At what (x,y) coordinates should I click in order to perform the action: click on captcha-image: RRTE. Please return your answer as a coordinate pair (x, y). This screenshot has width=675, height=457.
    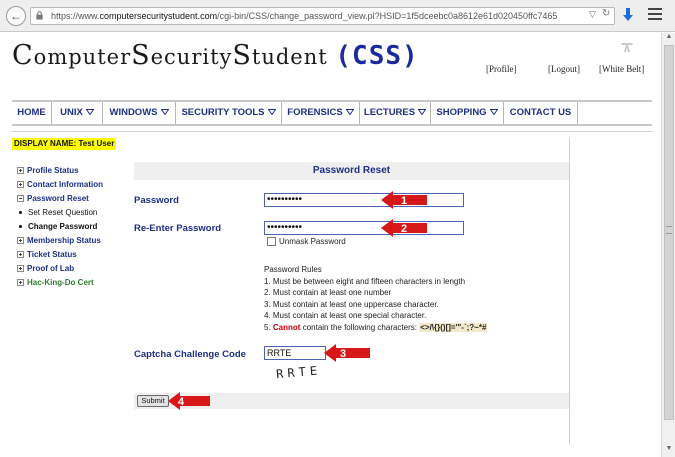
    Looking at the image, I should click on (299, 371).